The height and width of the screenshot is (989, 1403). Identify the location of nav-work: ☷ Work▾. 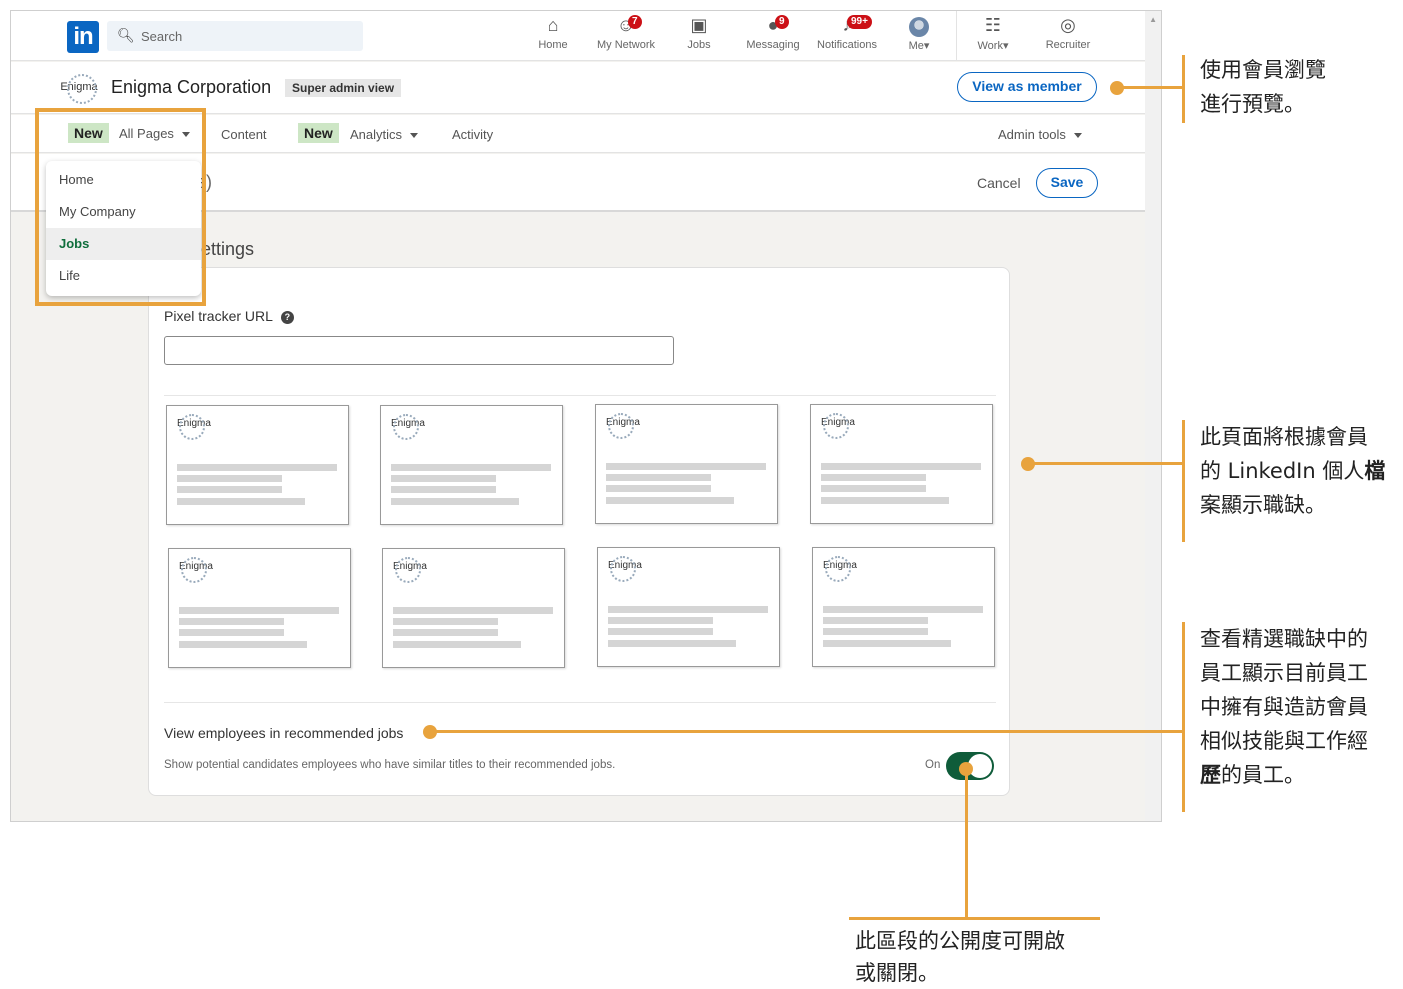
(993, 33).